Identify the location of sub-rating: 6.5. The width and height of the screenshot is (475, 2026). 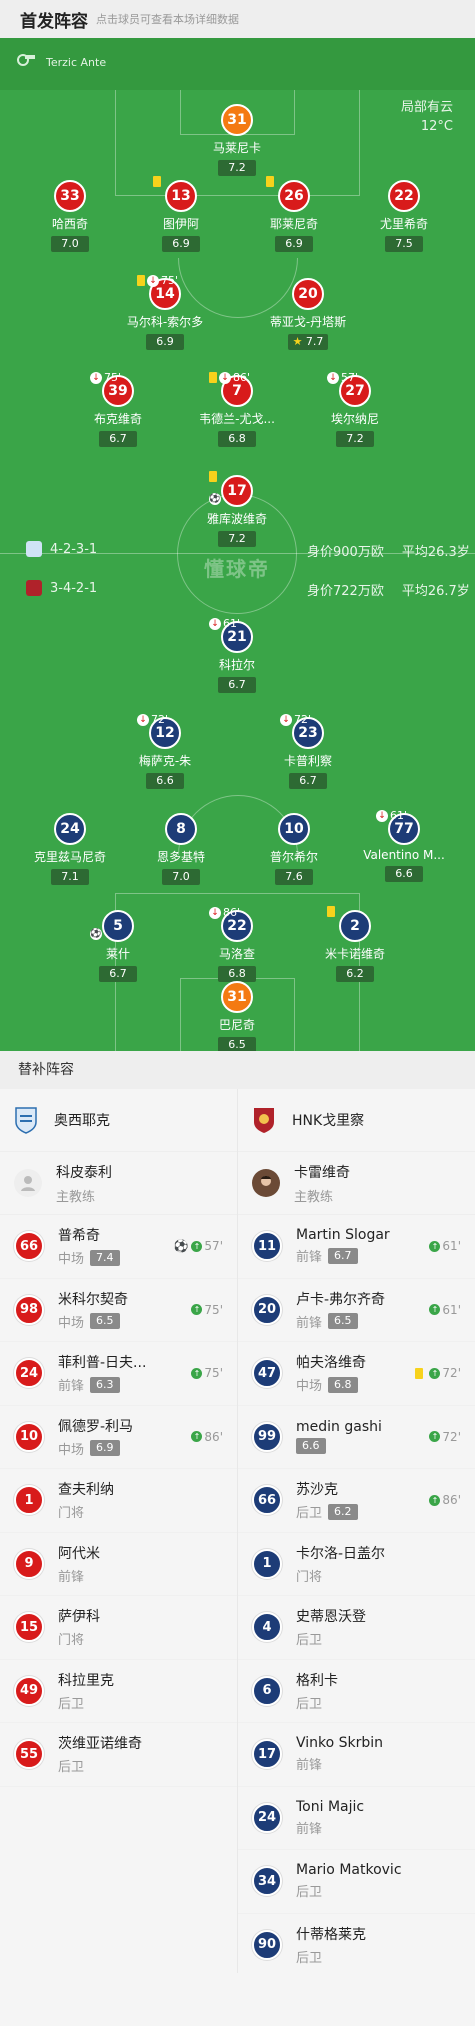
(105, 1321).